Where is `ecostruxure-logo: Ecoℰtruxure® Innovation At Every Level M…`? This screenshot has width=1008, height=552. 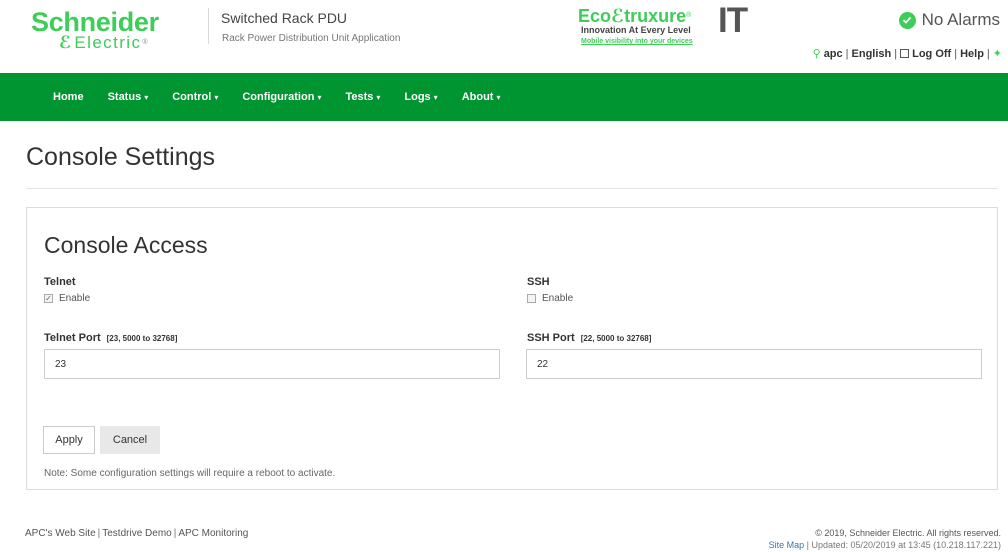 ecostruxure-logo: Ecoℰtruxure® Innovation At Every Level M… is located at coordinates (668, 24).